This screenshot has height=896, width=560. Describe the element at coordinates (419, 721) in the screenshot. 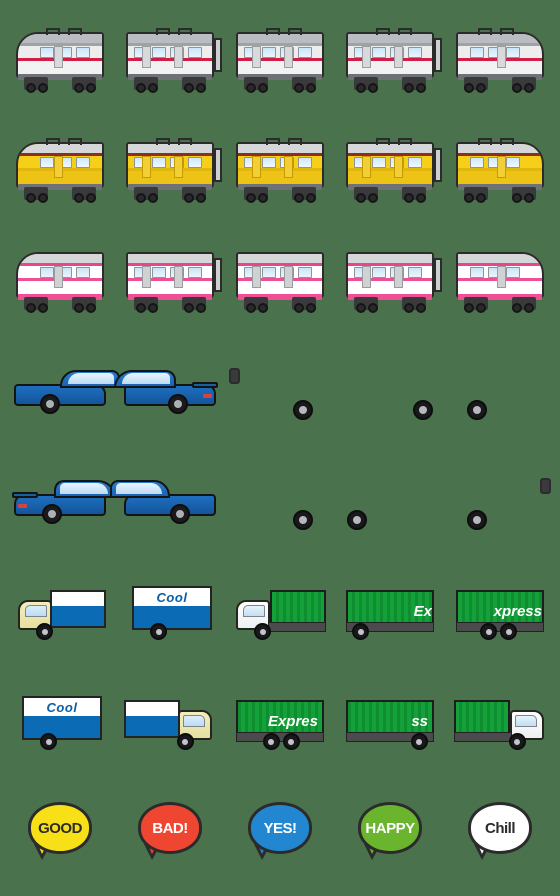

I see `container-brand-label: ss` at that location.